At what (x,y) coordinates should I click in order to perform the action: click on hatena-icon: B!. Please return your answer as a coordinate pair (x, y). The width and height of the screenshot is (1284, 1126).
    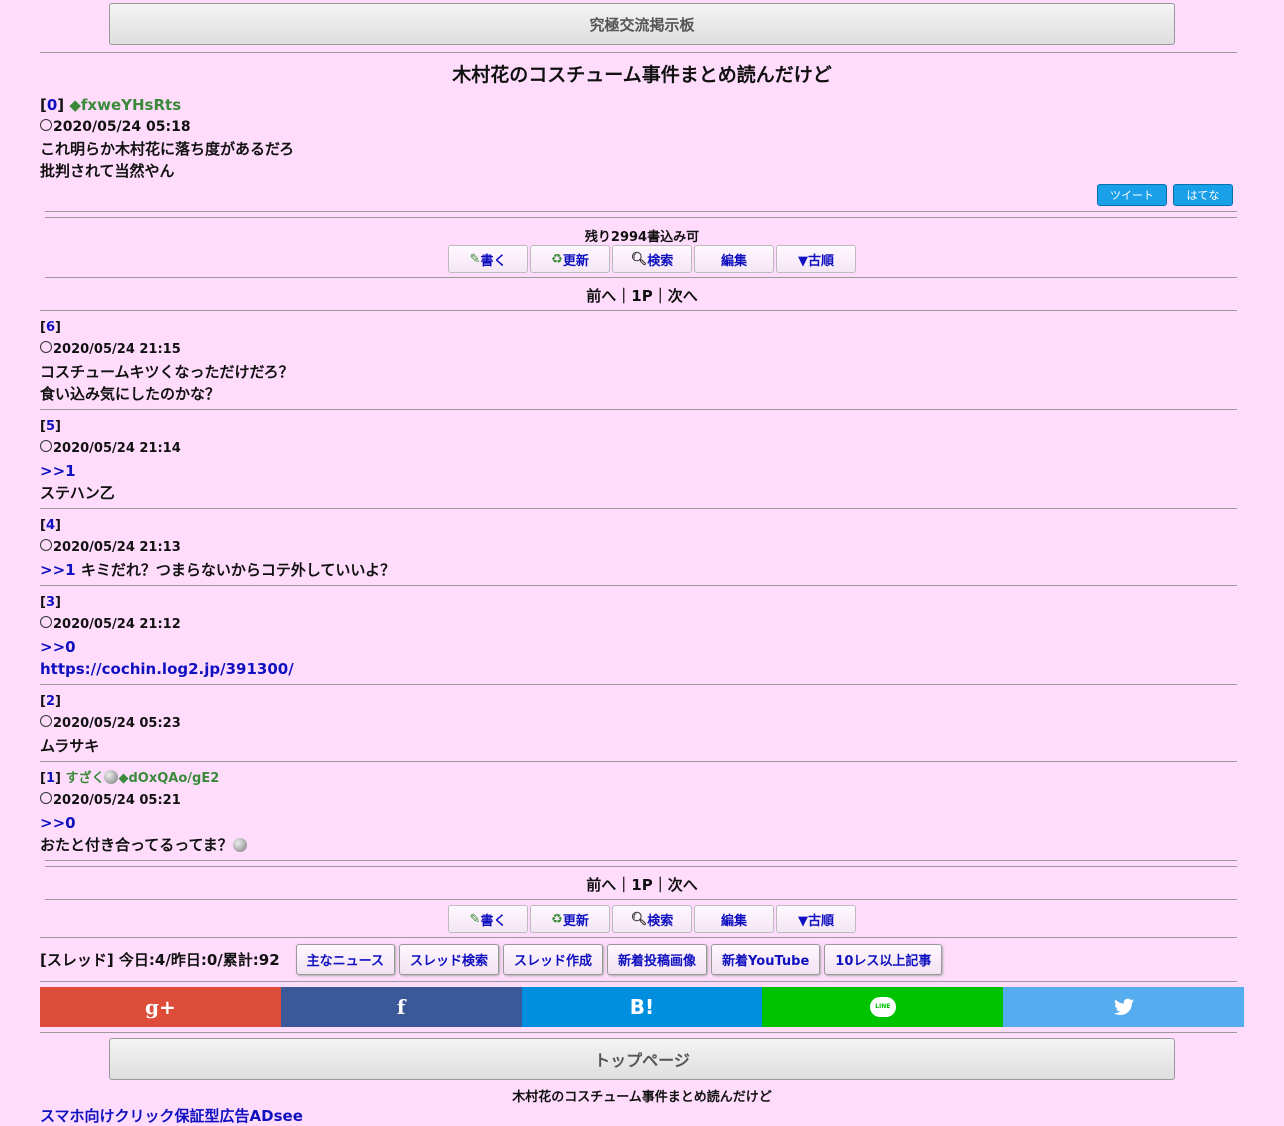
    Looking at the image, I should click on (642, 1007).